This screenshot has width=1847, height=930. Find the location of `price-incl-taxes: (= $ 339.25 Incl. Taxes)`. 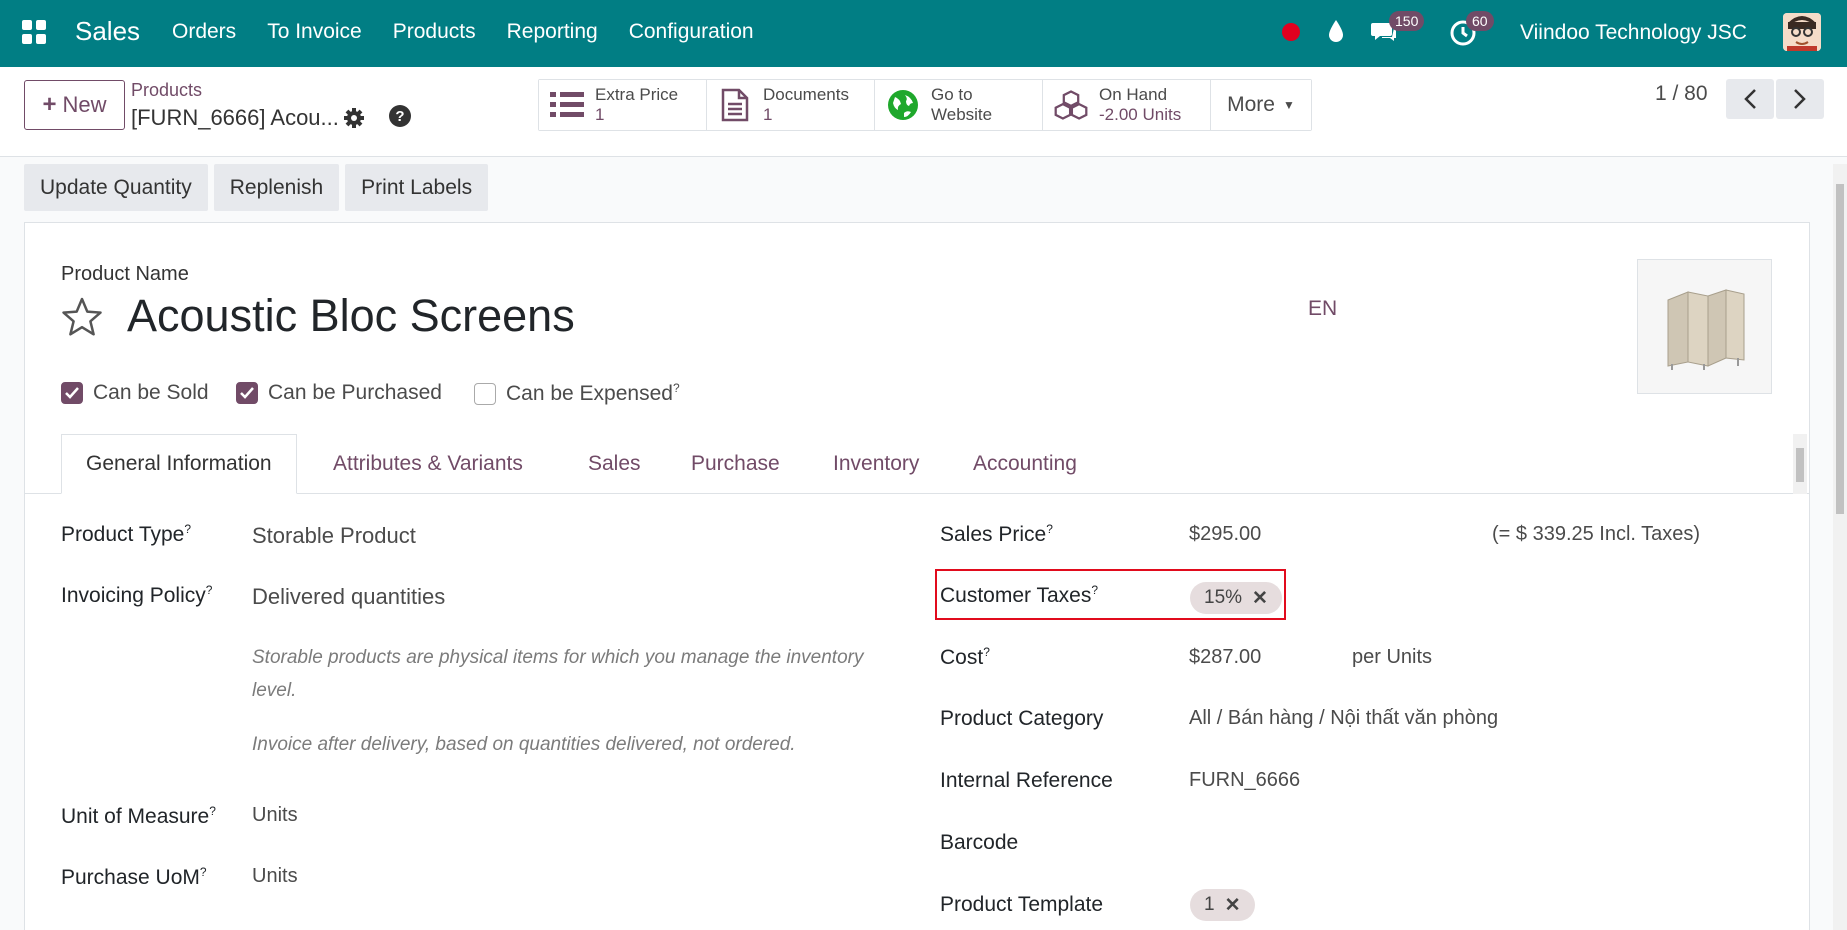

price-incl-taxes: (= $ 339.25 Incl. Taxes) is located at coordinates (1596, 534).